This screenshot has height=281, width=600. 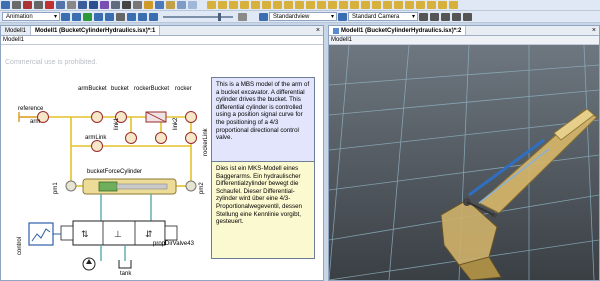 I want to click on align-icon, so click(x=82, y=5).